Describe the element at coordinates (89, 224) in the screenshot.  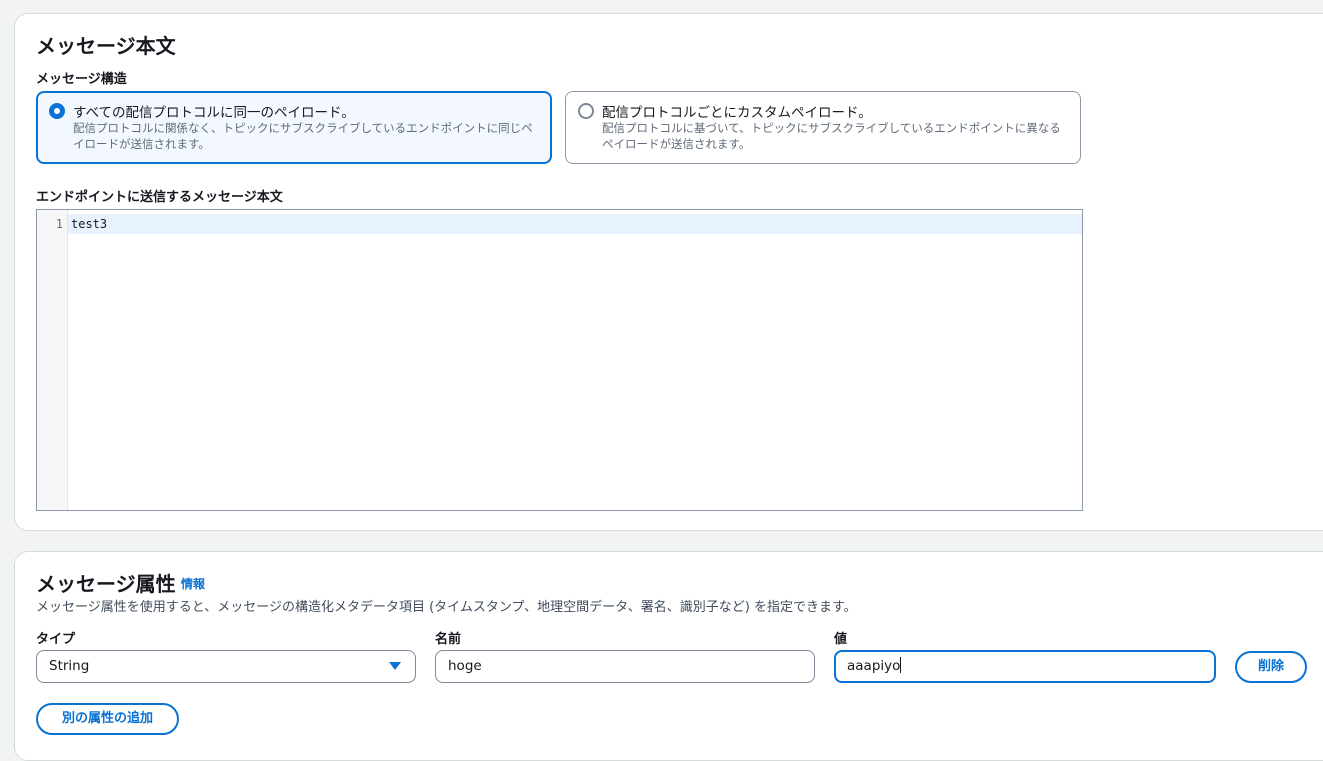
I see `editor-code-line: test3` at that location.